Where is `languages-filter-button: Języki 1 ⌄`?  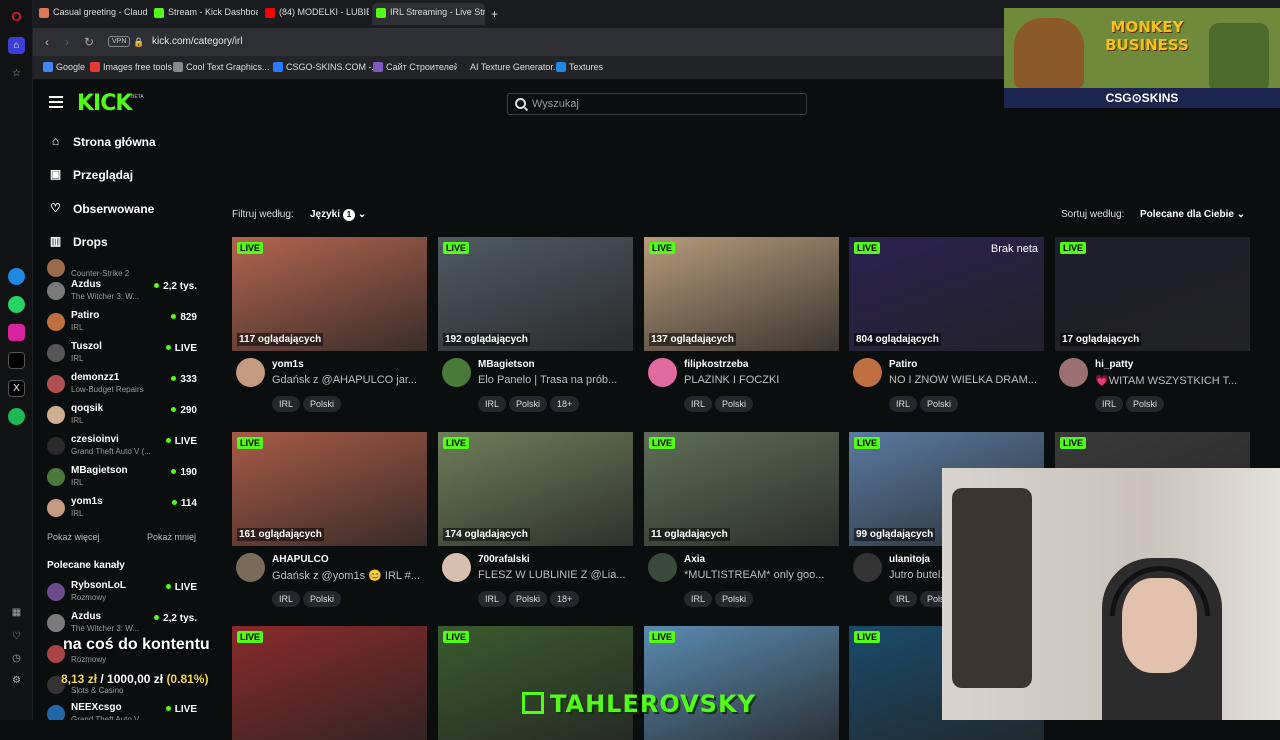 languages-filter-button: Języki 1 ⌄ is located at coordinates (338, 215).